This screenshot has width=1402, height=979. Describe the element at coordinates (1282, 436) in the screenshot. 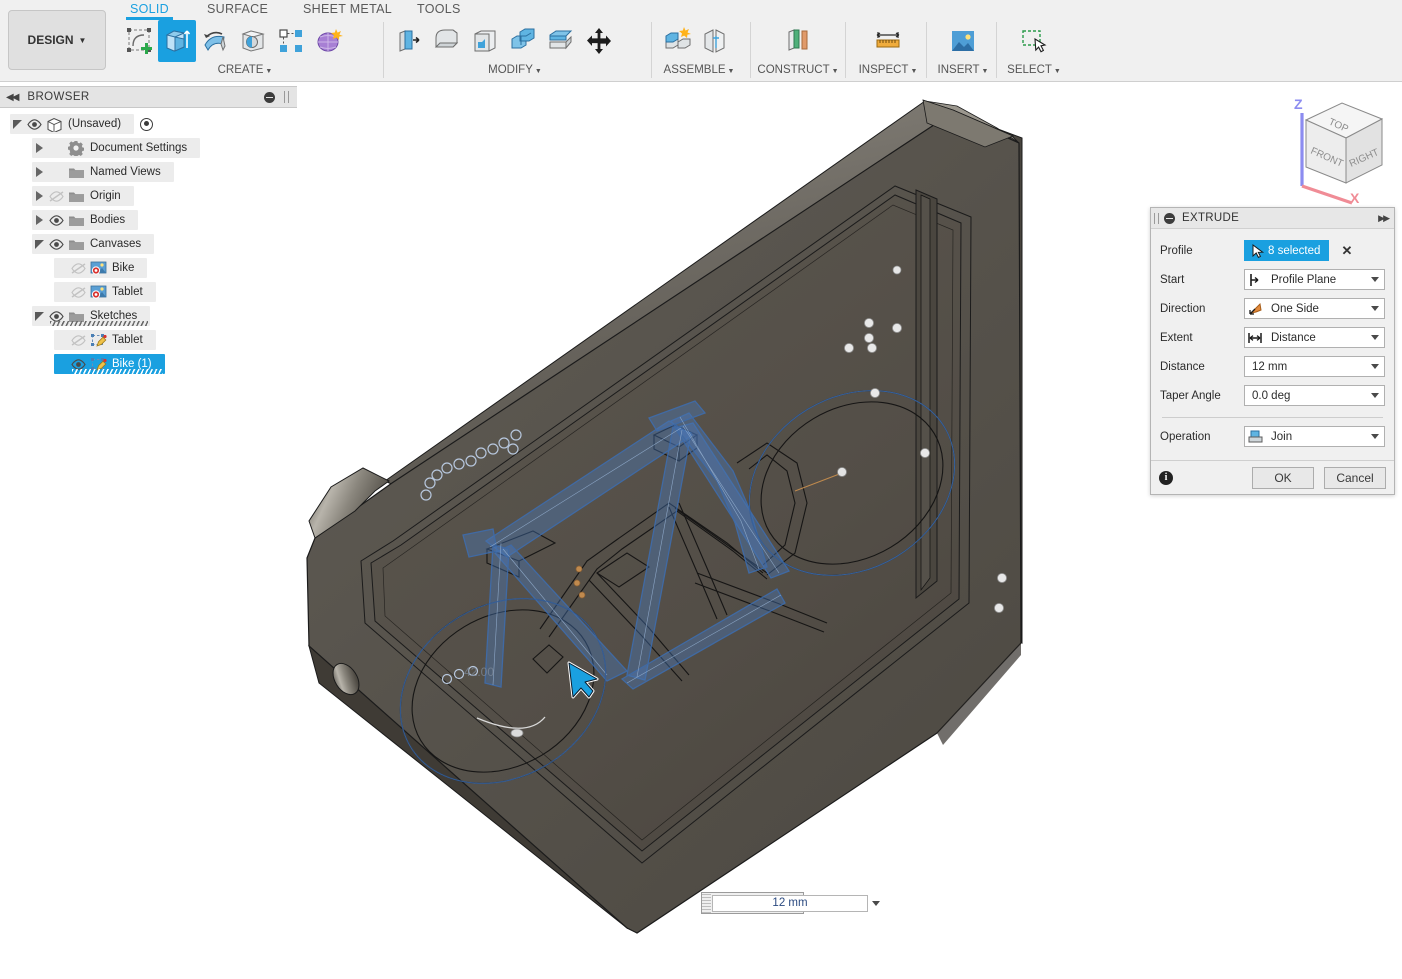

I see `operation-value: Join` at that location.